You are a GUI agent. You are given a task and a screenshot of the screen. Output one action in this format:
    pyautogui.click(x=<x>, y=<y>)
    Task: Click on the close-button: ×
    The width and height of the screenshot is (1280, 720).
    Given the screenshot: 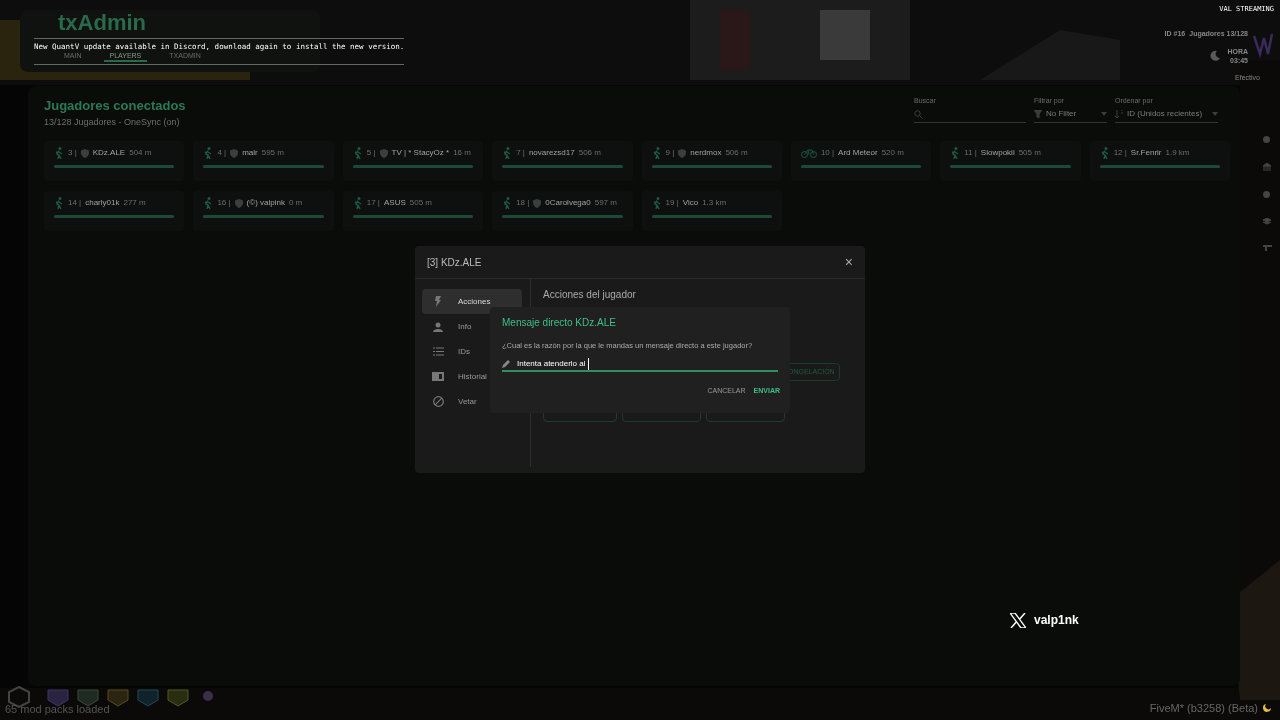 What is the action you would take?
    pyautogui.click(x=848, y=262)
    